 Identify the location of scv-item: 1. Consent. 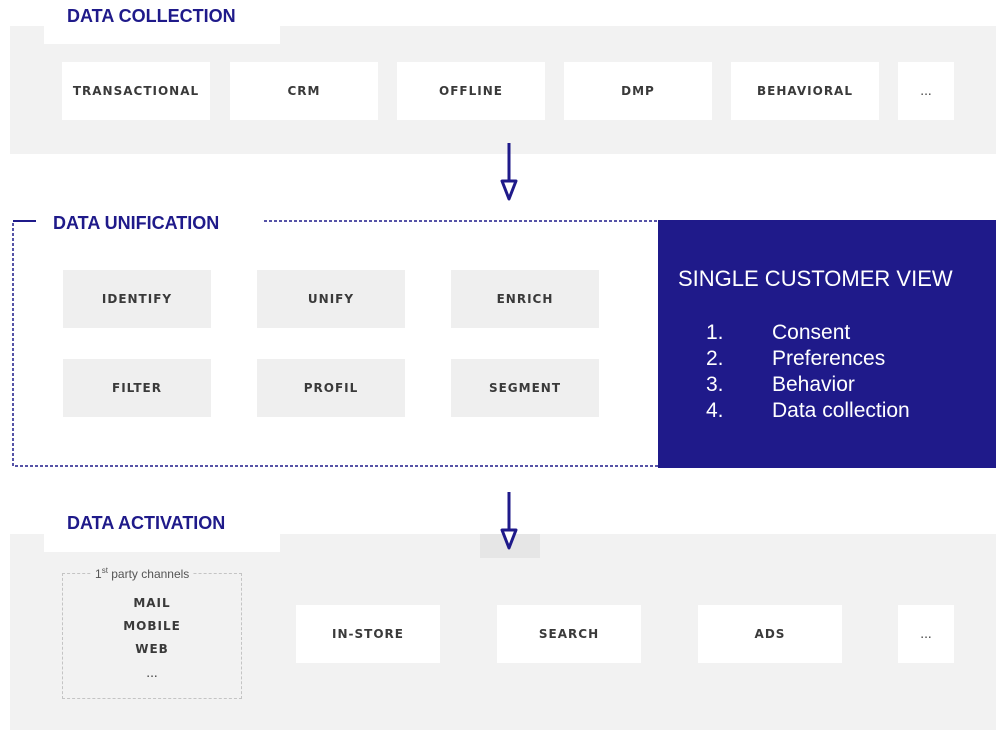
(808, 333).